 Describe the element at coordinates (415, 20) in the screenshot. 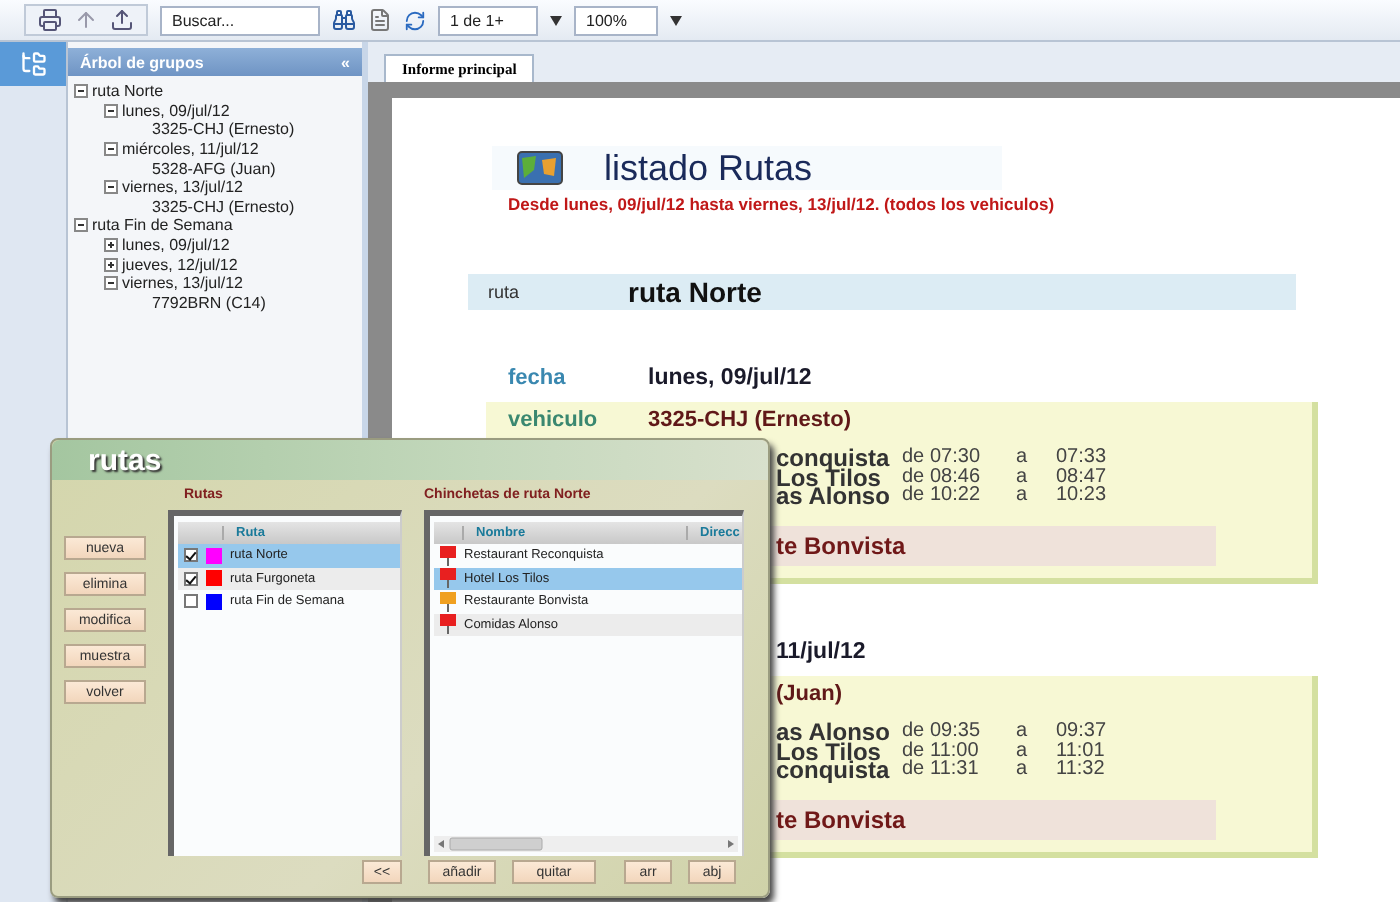

I see `refresh-icon` at that location.